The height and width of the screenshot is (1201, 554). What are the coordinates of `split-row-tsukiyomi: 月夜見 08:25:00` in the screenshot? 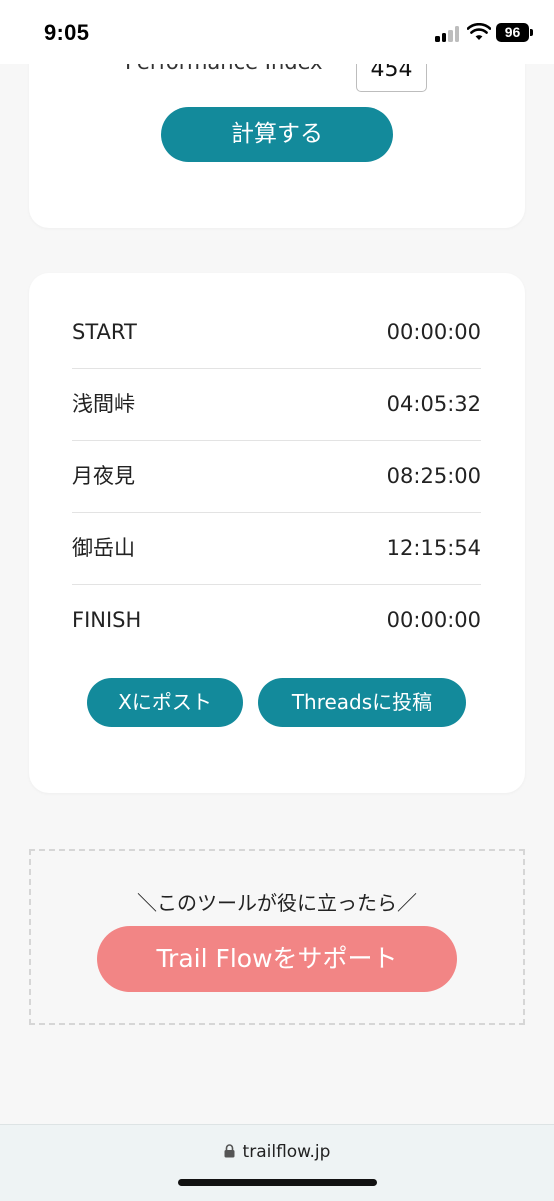 It's located at (276, 477).